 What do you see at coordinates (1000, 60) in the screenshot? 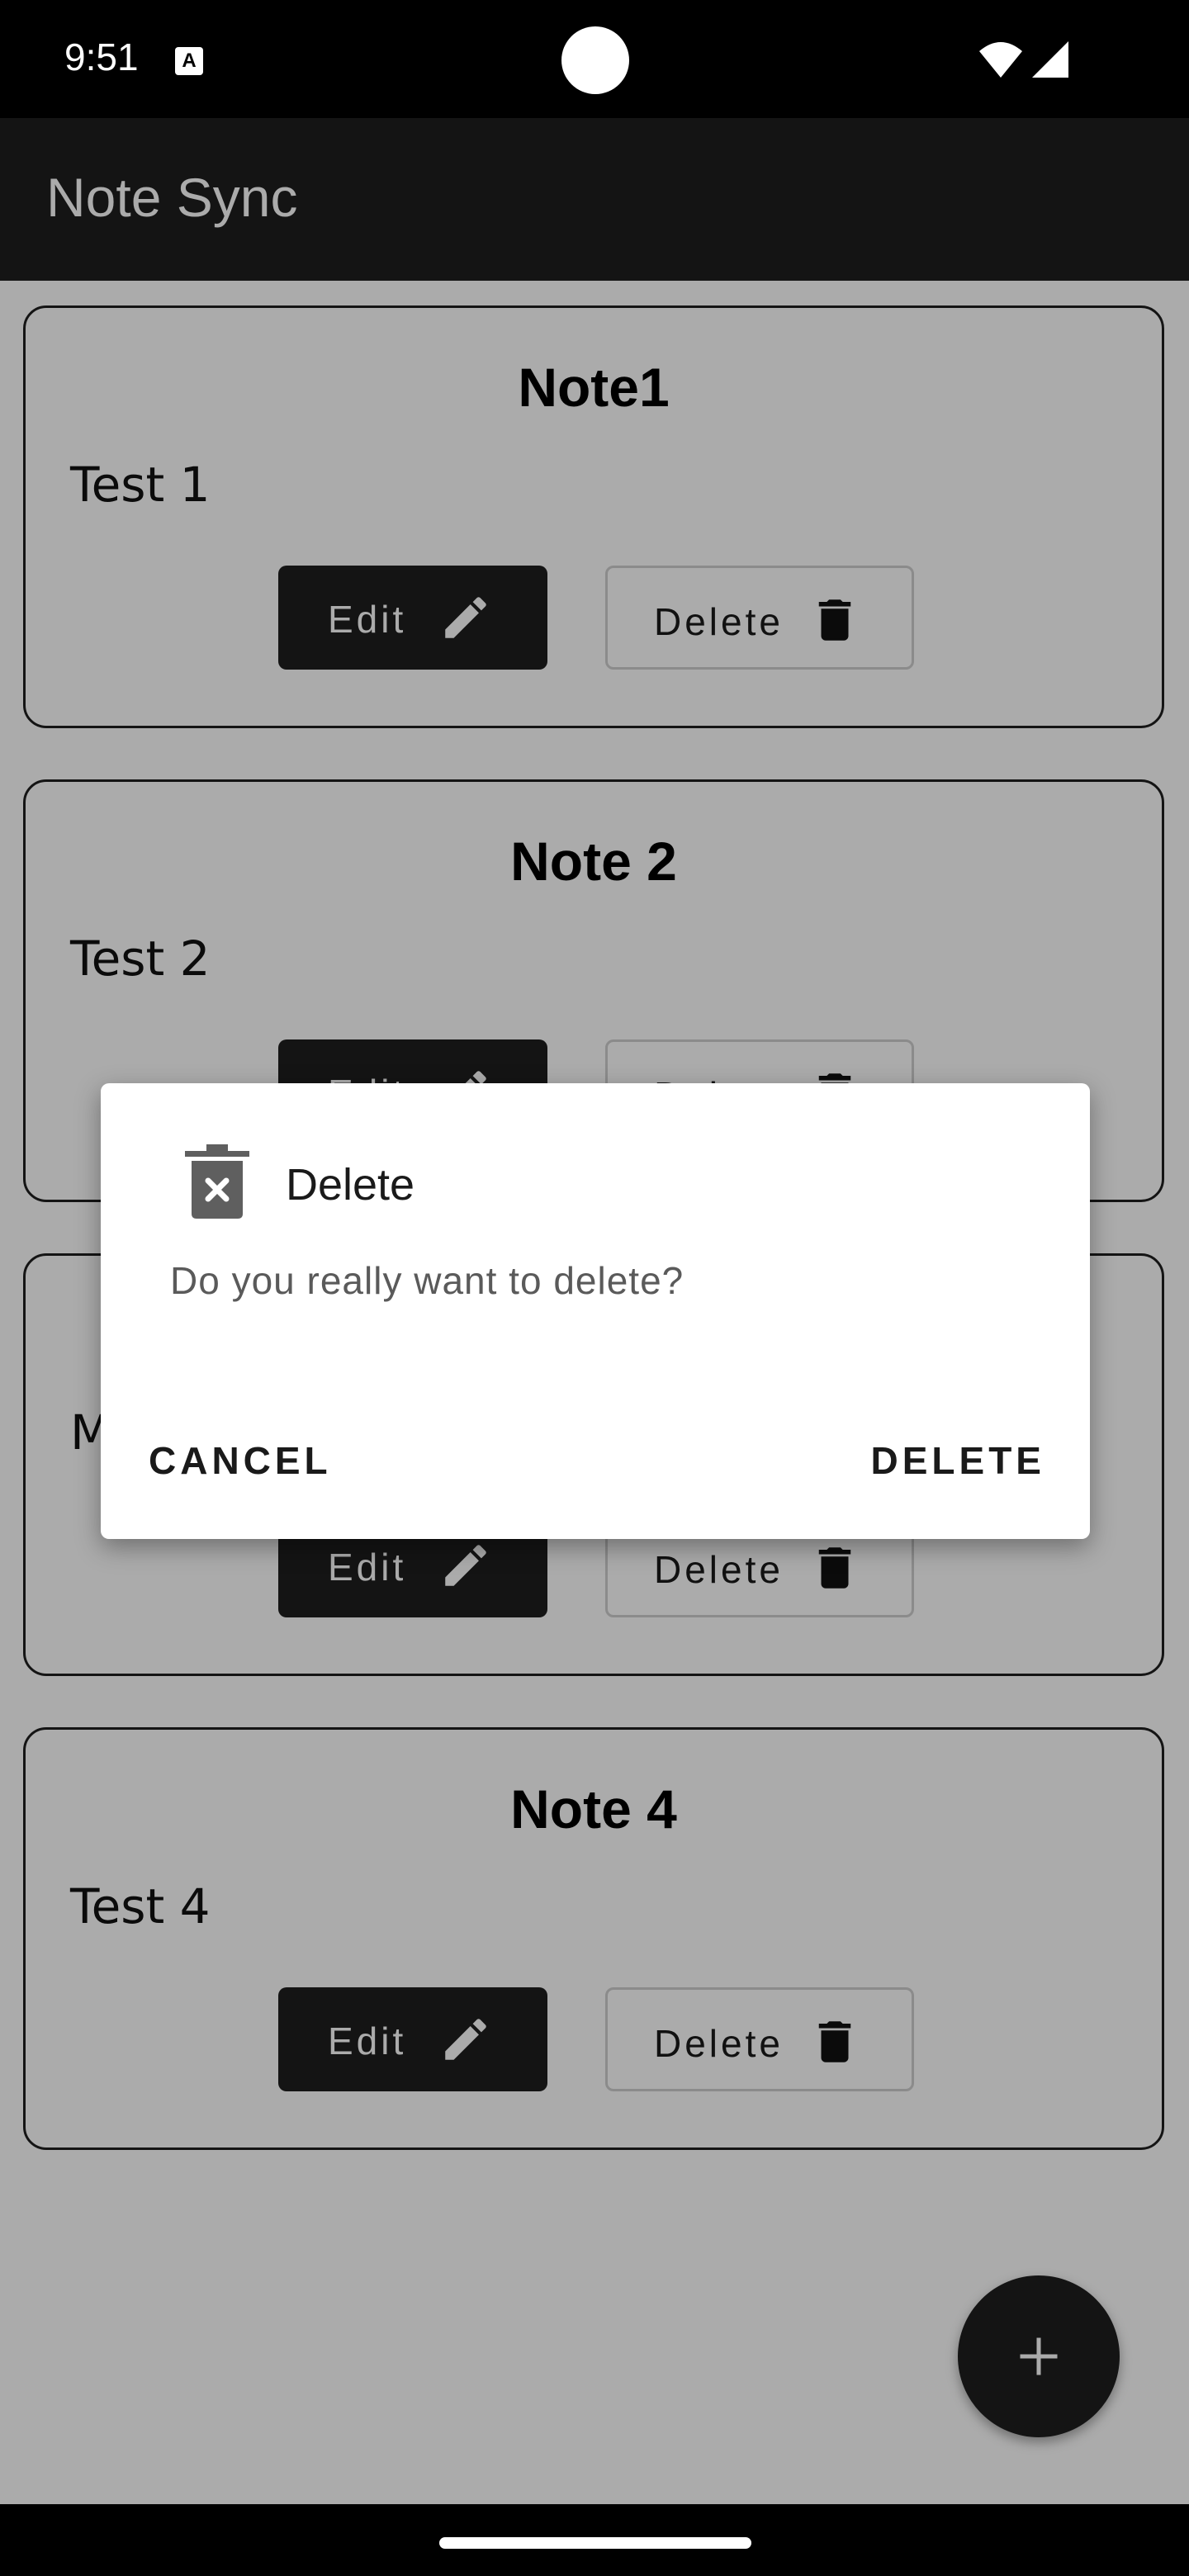
I see `wifi-icon` at bounding box center [1000, 60].